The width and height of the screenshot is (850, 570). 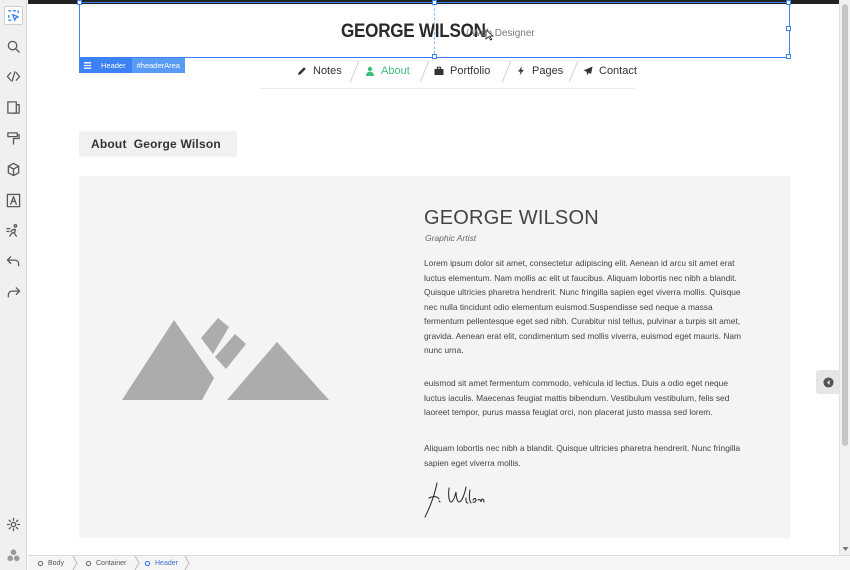 What do you see at coordinates (395, 71) in the screenshot?
I see `nav-label-about: About` at bounding box center [395, 71].